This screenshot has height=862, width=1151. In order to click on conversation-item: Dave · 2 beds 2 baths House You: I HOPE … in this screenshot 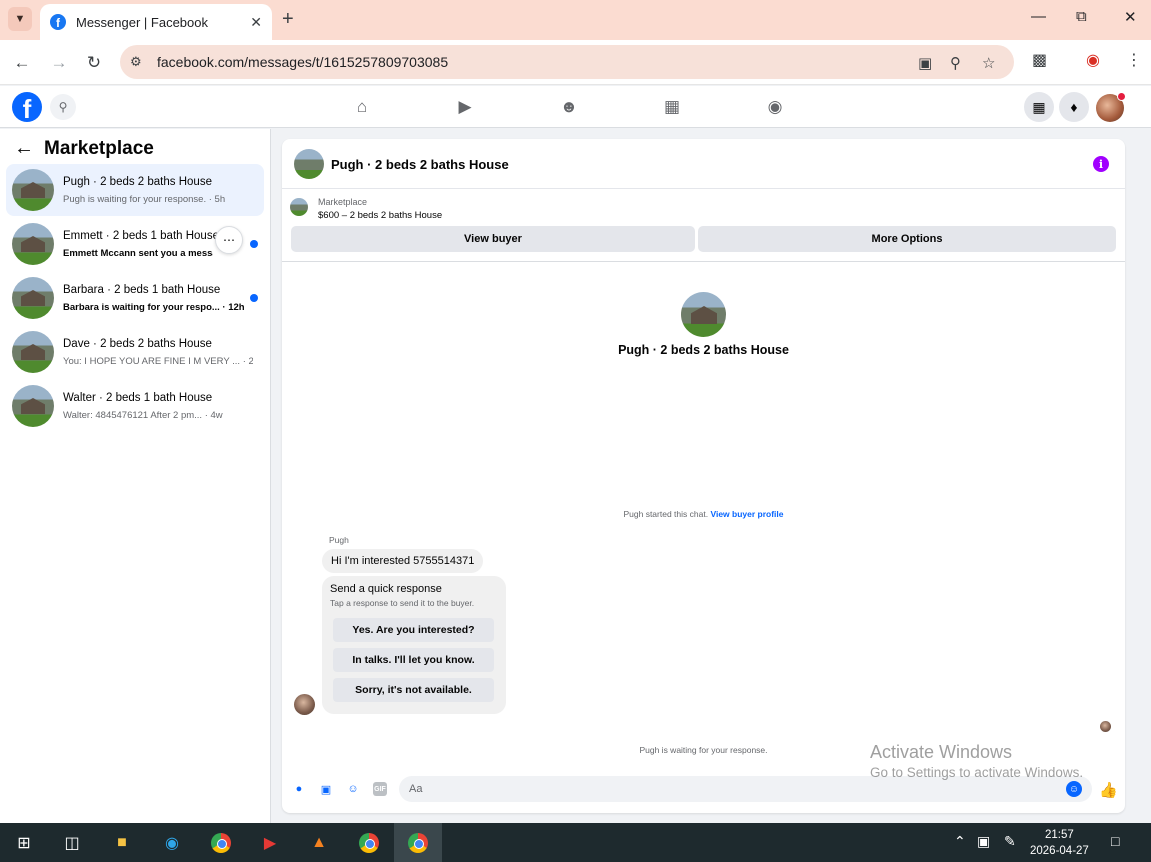, I will do `click(135, 352)`.